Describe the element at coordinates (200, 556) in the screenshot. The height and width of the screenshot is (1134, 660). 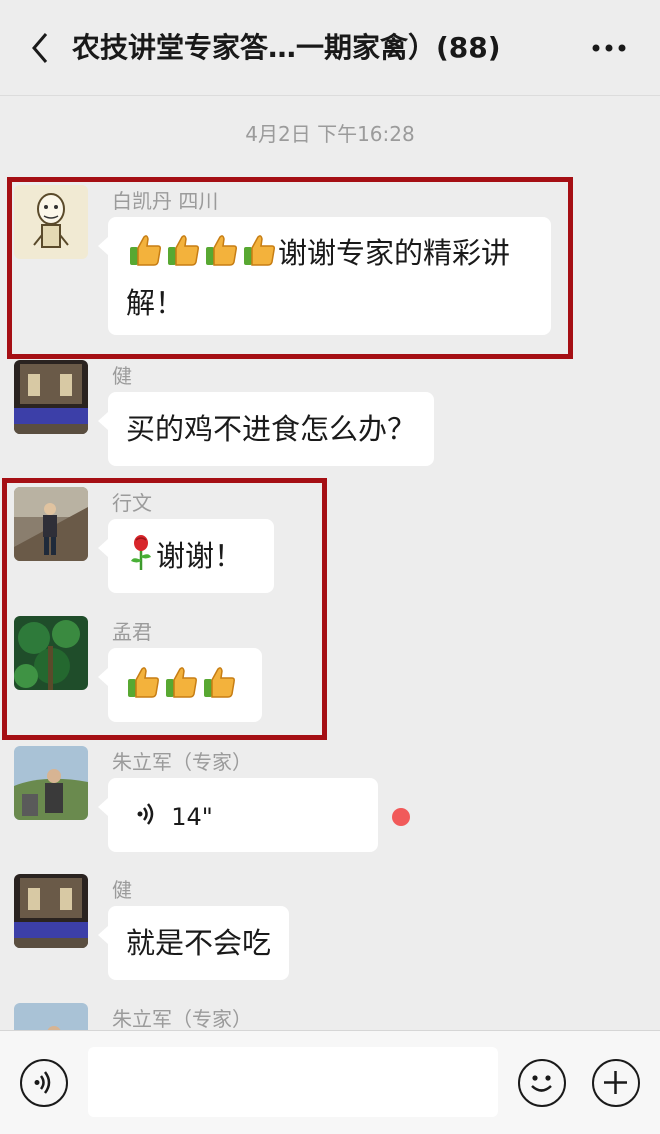
I see `message-text: 谢谢！` at that location.